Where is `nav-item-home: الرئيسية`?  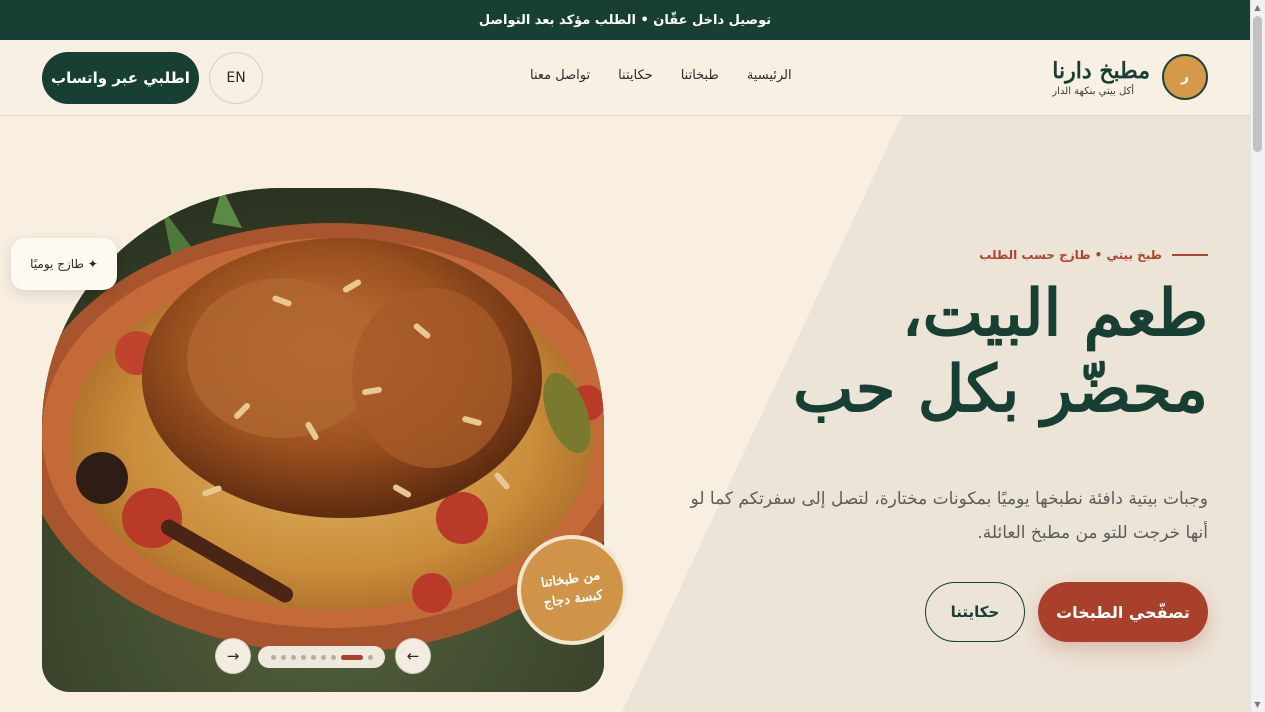
nav-item-home: الرئيسية is located at coordinates (769, 75).